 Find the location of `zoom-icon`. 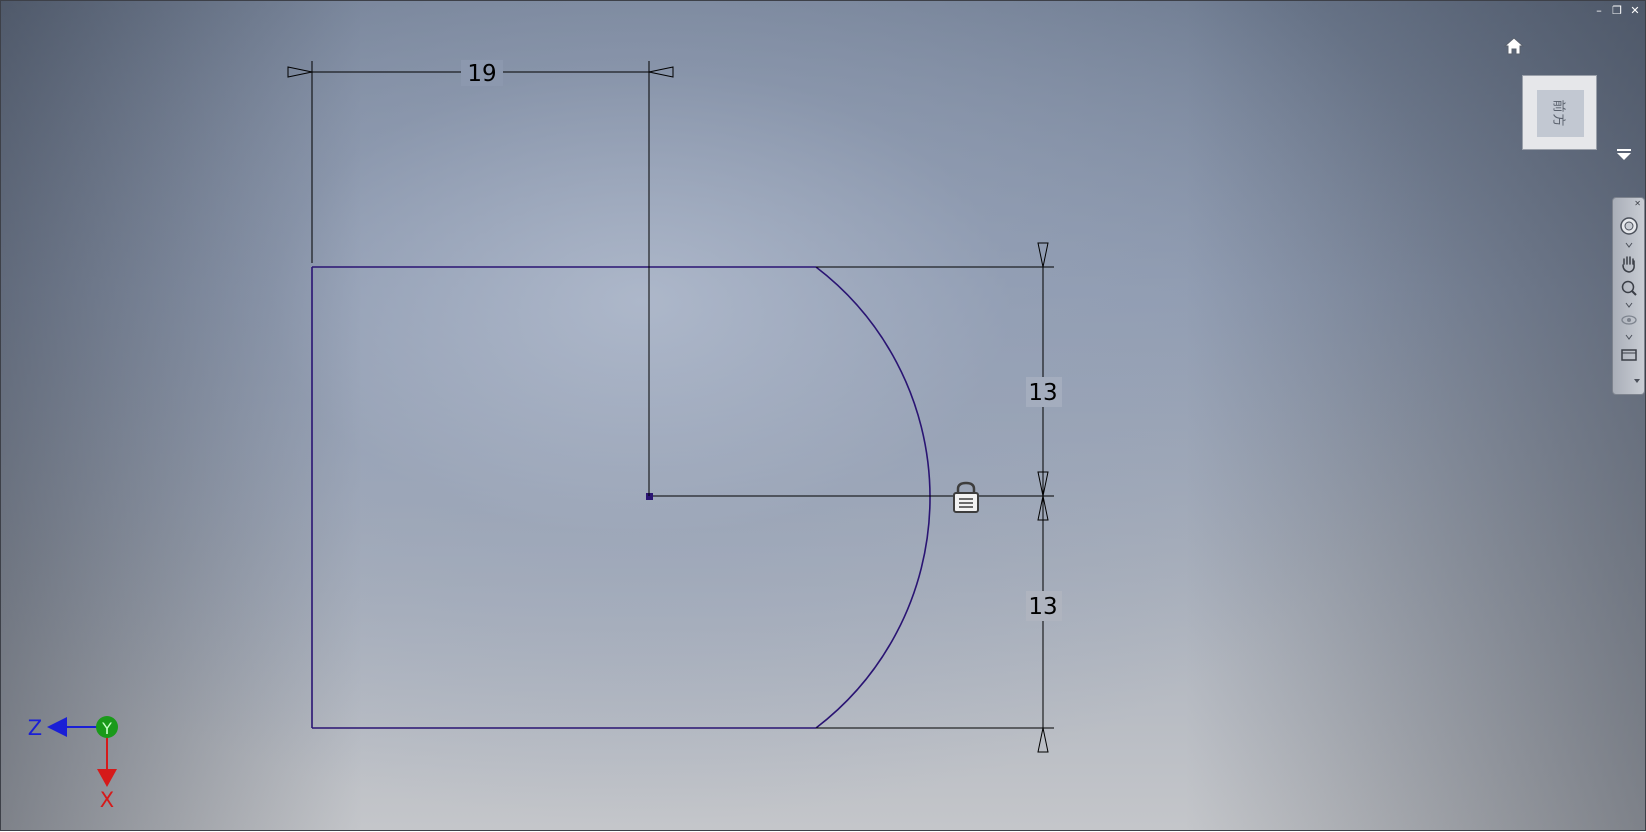

zoom-icon is located at coordinates (1629, 288).